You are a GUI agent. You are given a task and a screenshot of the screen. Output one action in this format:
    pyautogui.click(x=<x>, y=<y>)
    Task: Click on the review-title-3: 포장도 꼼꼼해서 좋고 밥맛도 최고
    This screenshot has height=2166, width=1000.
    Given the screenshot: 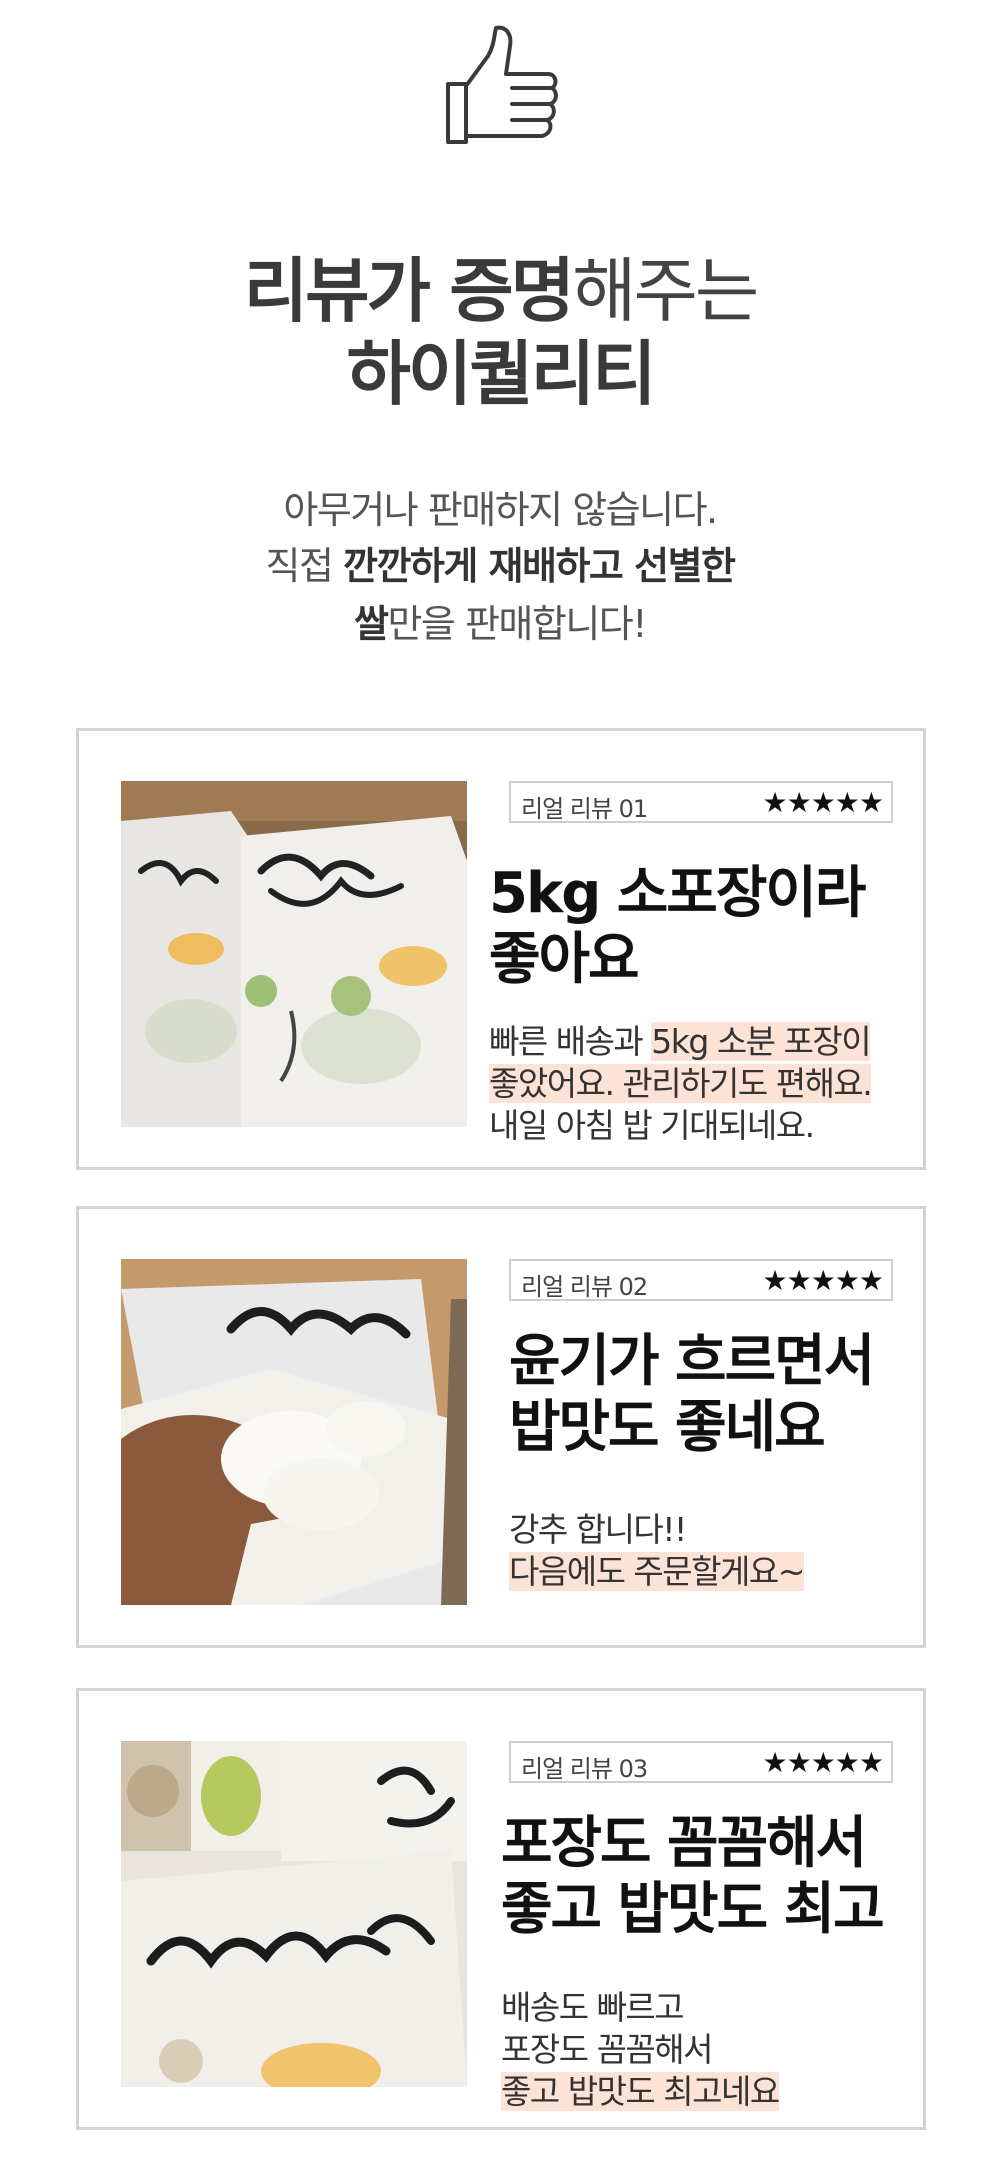 What is the action you would take?
    pyautogui.click(x=693, y=1877)
    